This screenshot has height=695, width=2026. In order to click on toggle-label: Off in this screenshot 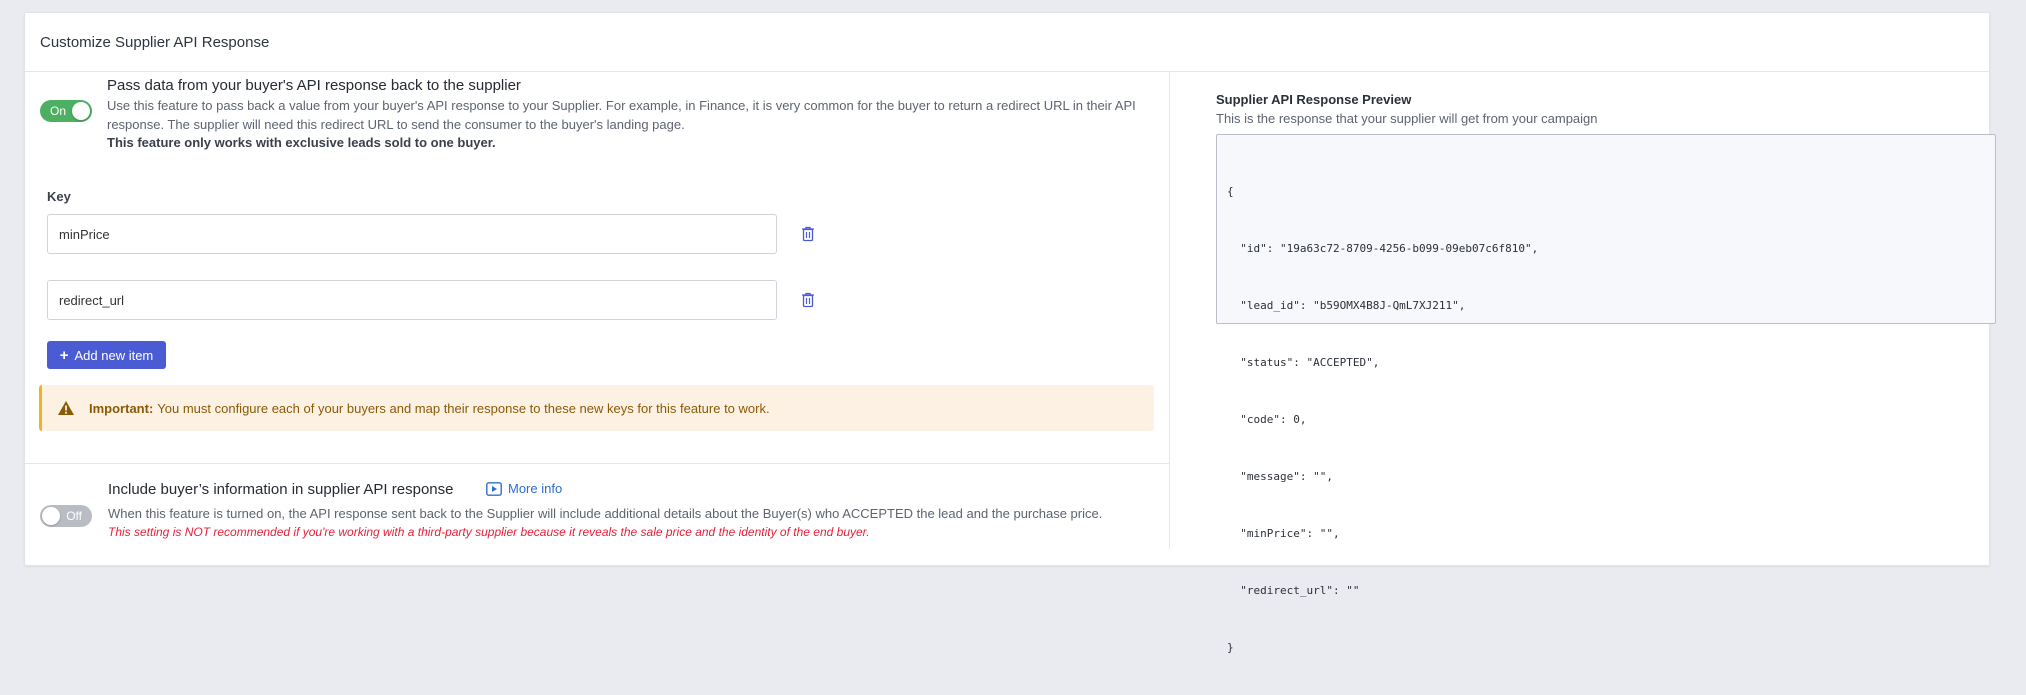, I will do `click(74, 516)`.